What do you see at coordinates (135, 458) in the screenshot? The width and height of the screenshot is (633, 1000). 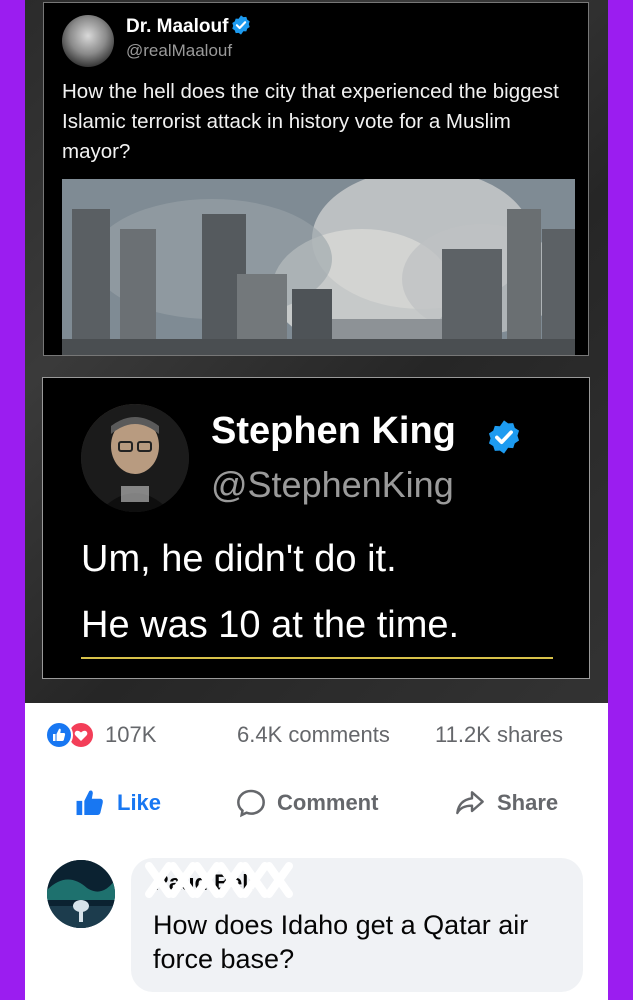 I see `stephen-king-avatar` at bounding box center [135, 458].